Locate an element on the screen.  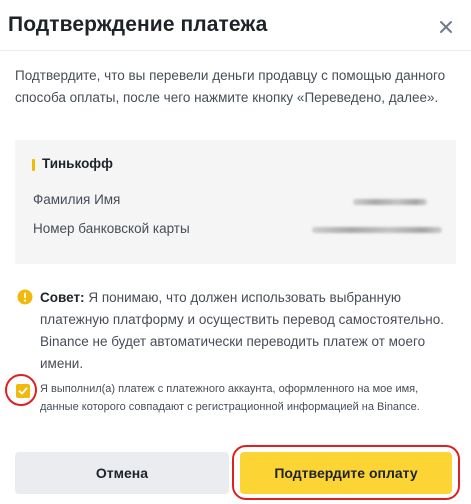
masked-card-number-value is located at coordinates (377, 230).